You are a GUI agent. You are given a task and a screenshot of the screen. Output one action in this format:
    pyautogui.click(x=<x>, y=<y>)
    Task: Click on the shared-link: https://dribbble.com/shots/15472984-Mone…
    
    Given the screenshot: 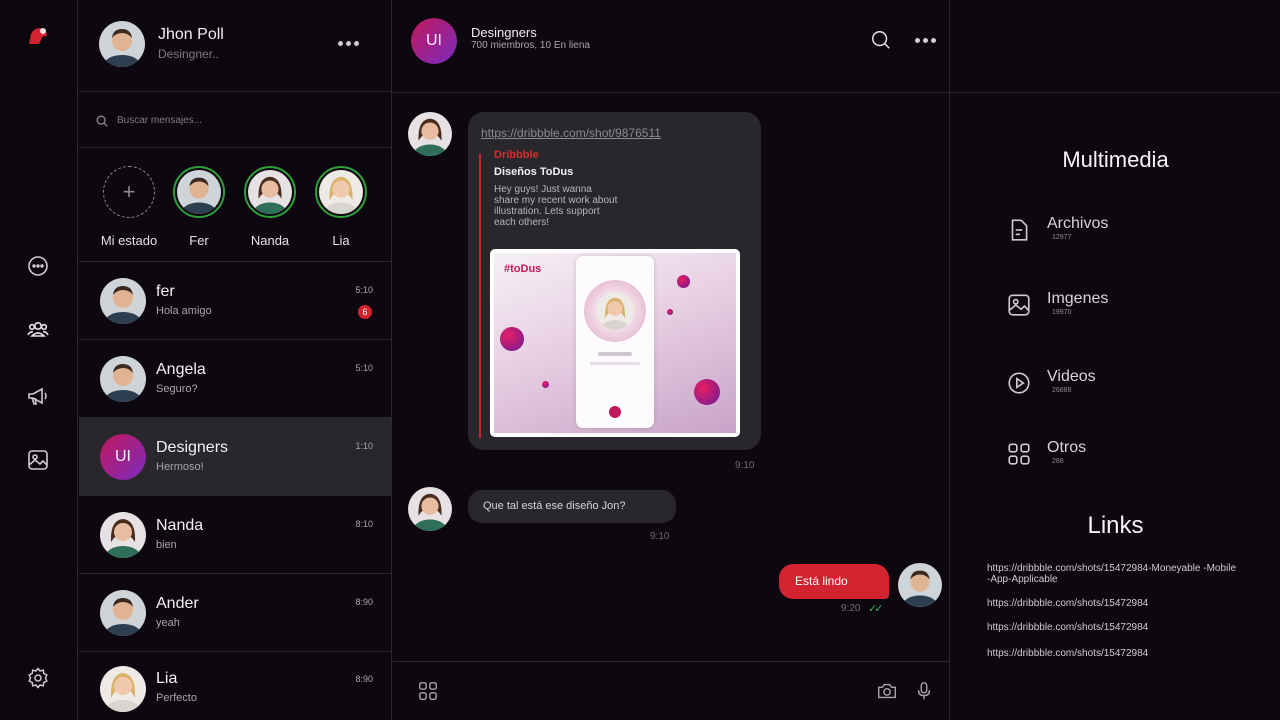 What is the action you would take?
    pyautogui.click(x=1112, y=574)
    